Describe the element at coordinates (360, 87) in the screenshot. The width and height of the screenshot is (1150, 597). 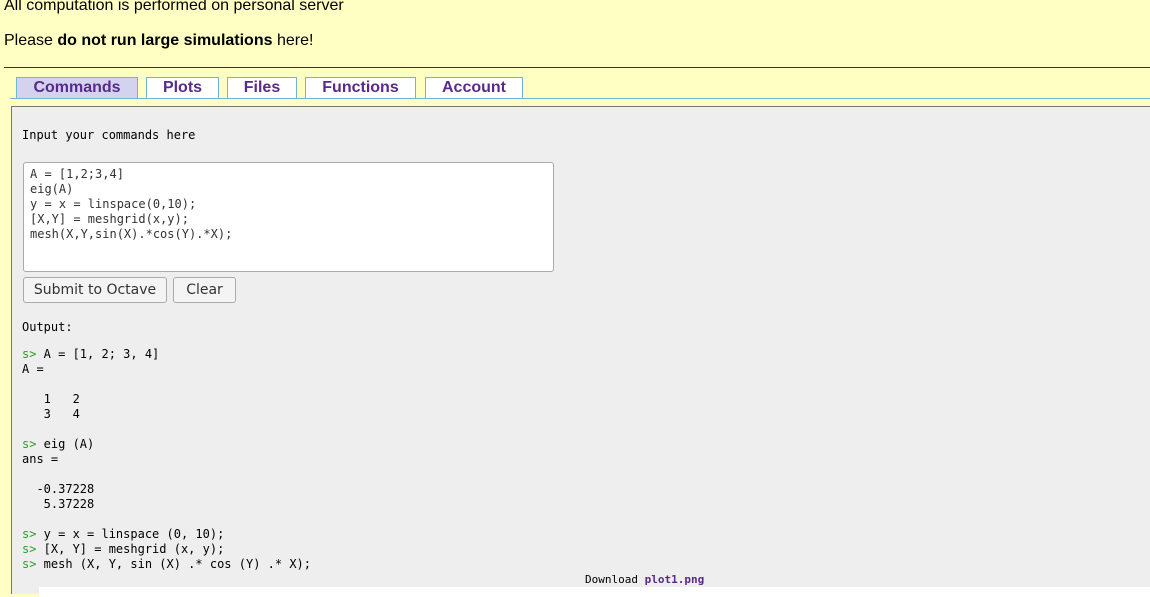
I see `tab-functions: Functions` at that location.